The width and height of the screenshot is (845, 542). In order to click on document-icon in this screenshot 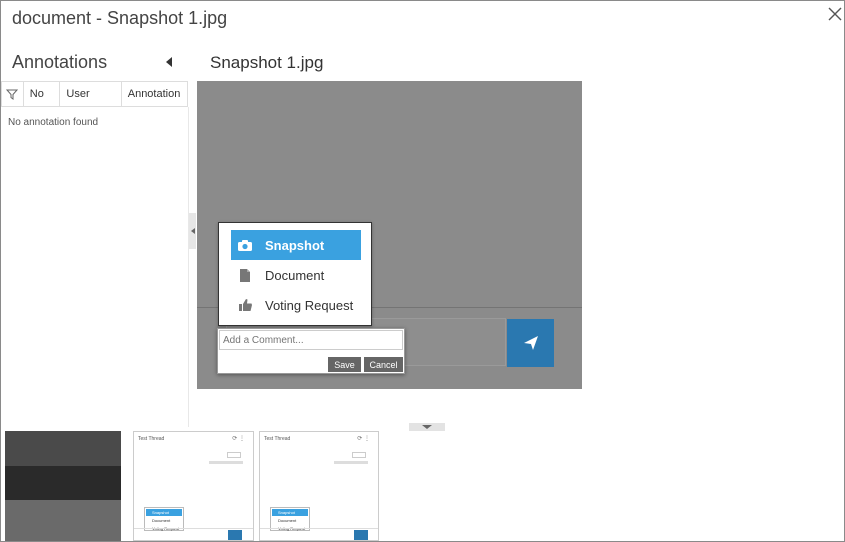, I will do `click(245, 275)`.